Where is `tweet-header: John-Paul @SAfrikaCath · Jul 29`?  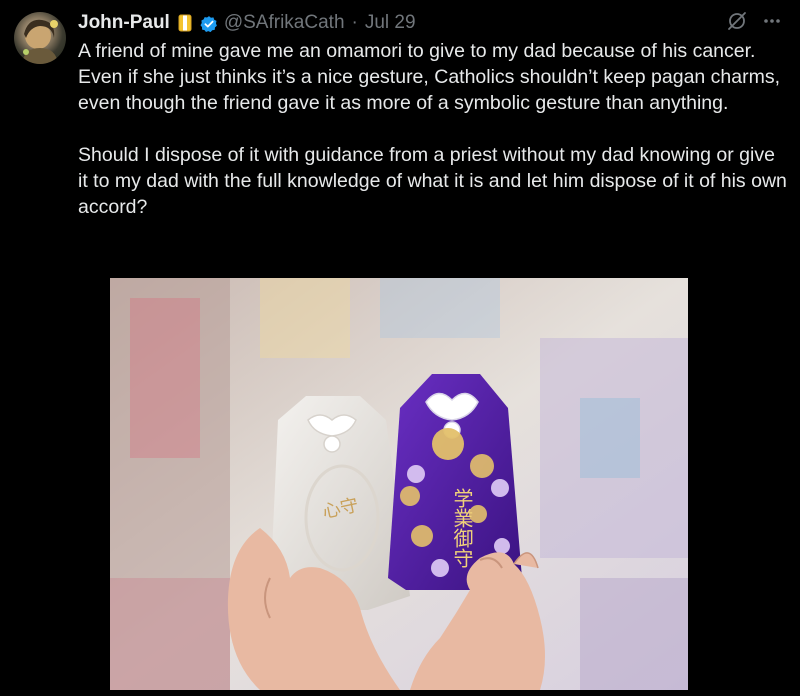 tweet-header: John-Paul @SAfrikaCath · Jul 29 is located at coordinates (247, 23).